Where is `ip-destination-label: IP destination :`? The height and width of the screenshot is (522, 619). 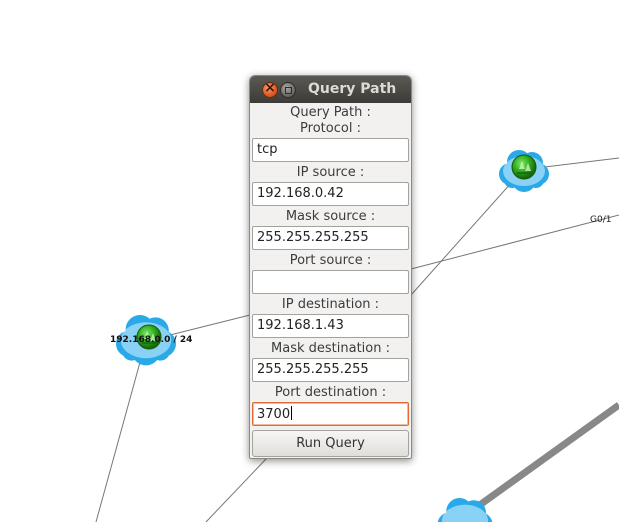 ip-destination-label: IP destination : is located at coordinates (330, 304).